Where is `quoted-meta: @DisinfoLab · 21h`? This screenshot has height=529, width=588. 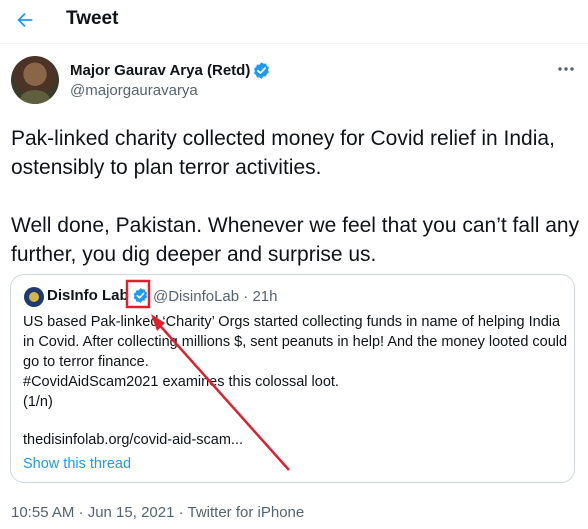
quoted-meta: @DisinfoLab · 21h is located at coordinates (215, 296).